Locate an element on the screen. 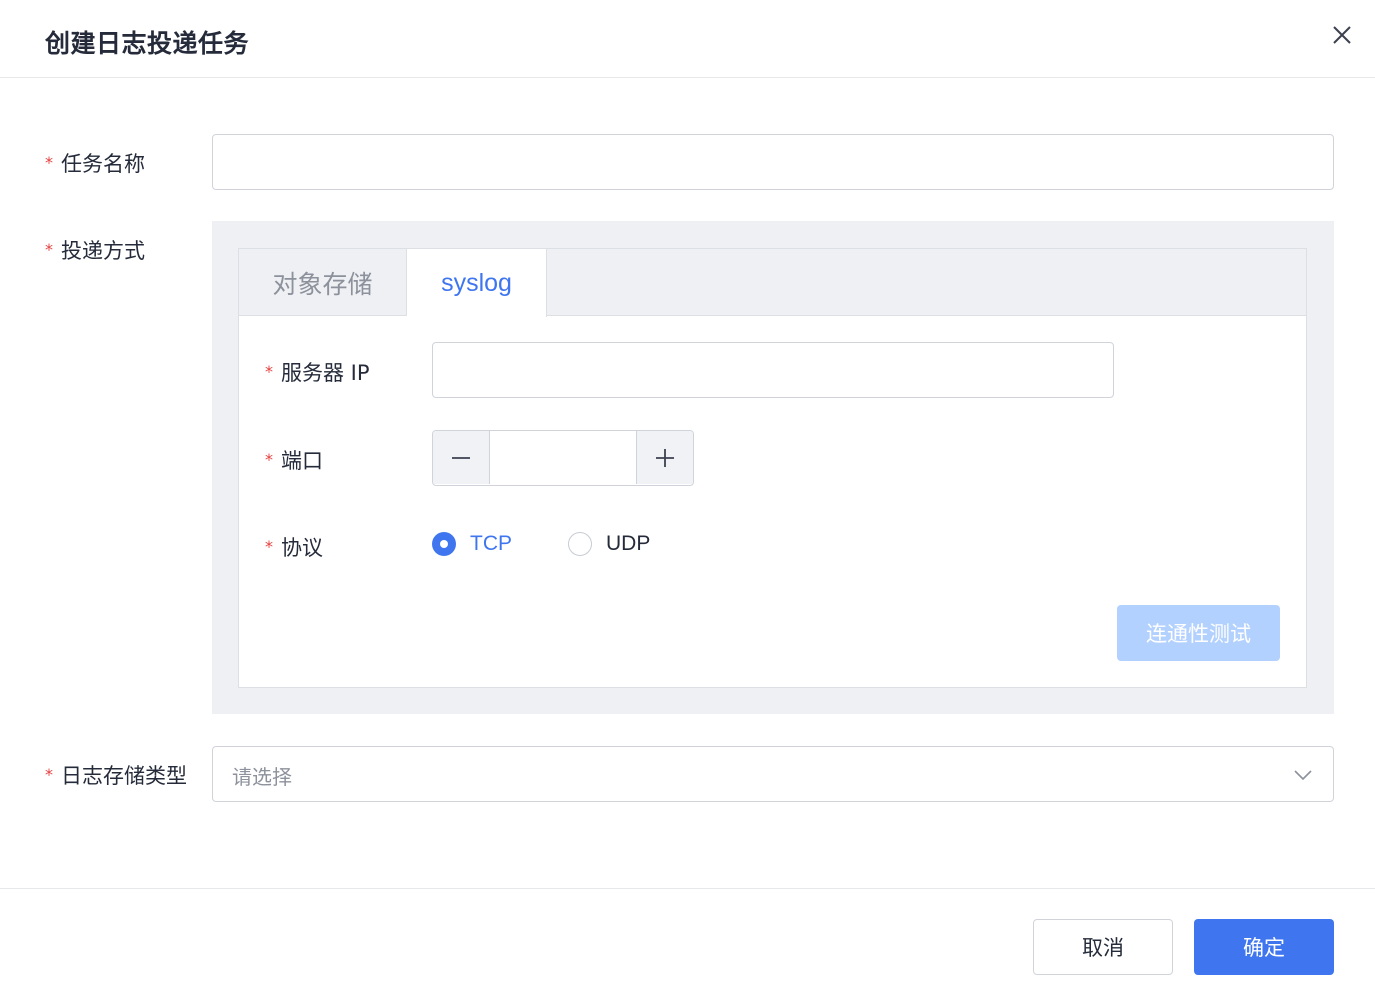 This screenshot has height=997, width=1375. close-icon is located at coordinates (1342, 35).